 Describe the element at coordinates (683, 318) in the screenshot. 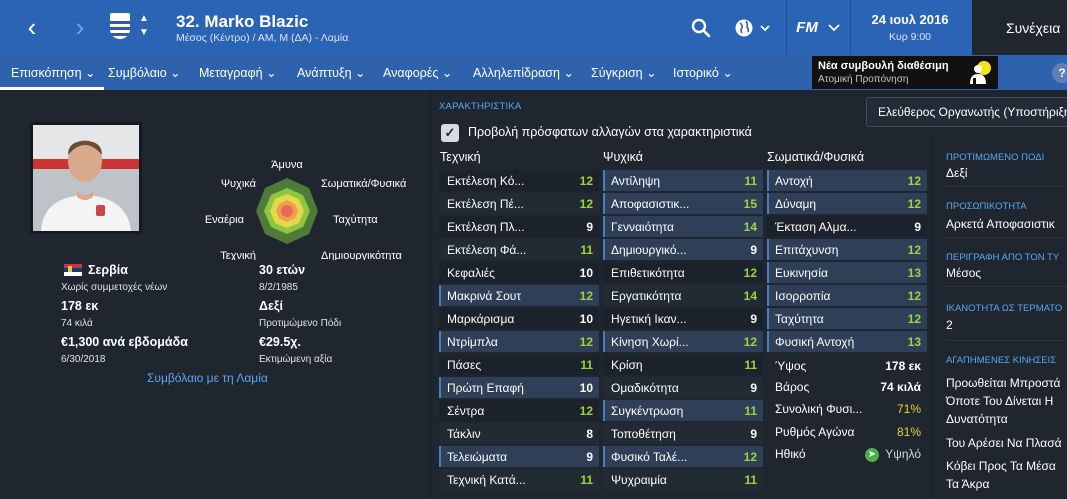

I see `attribute-row: Ηγετική Ικαν... 9` at that location.